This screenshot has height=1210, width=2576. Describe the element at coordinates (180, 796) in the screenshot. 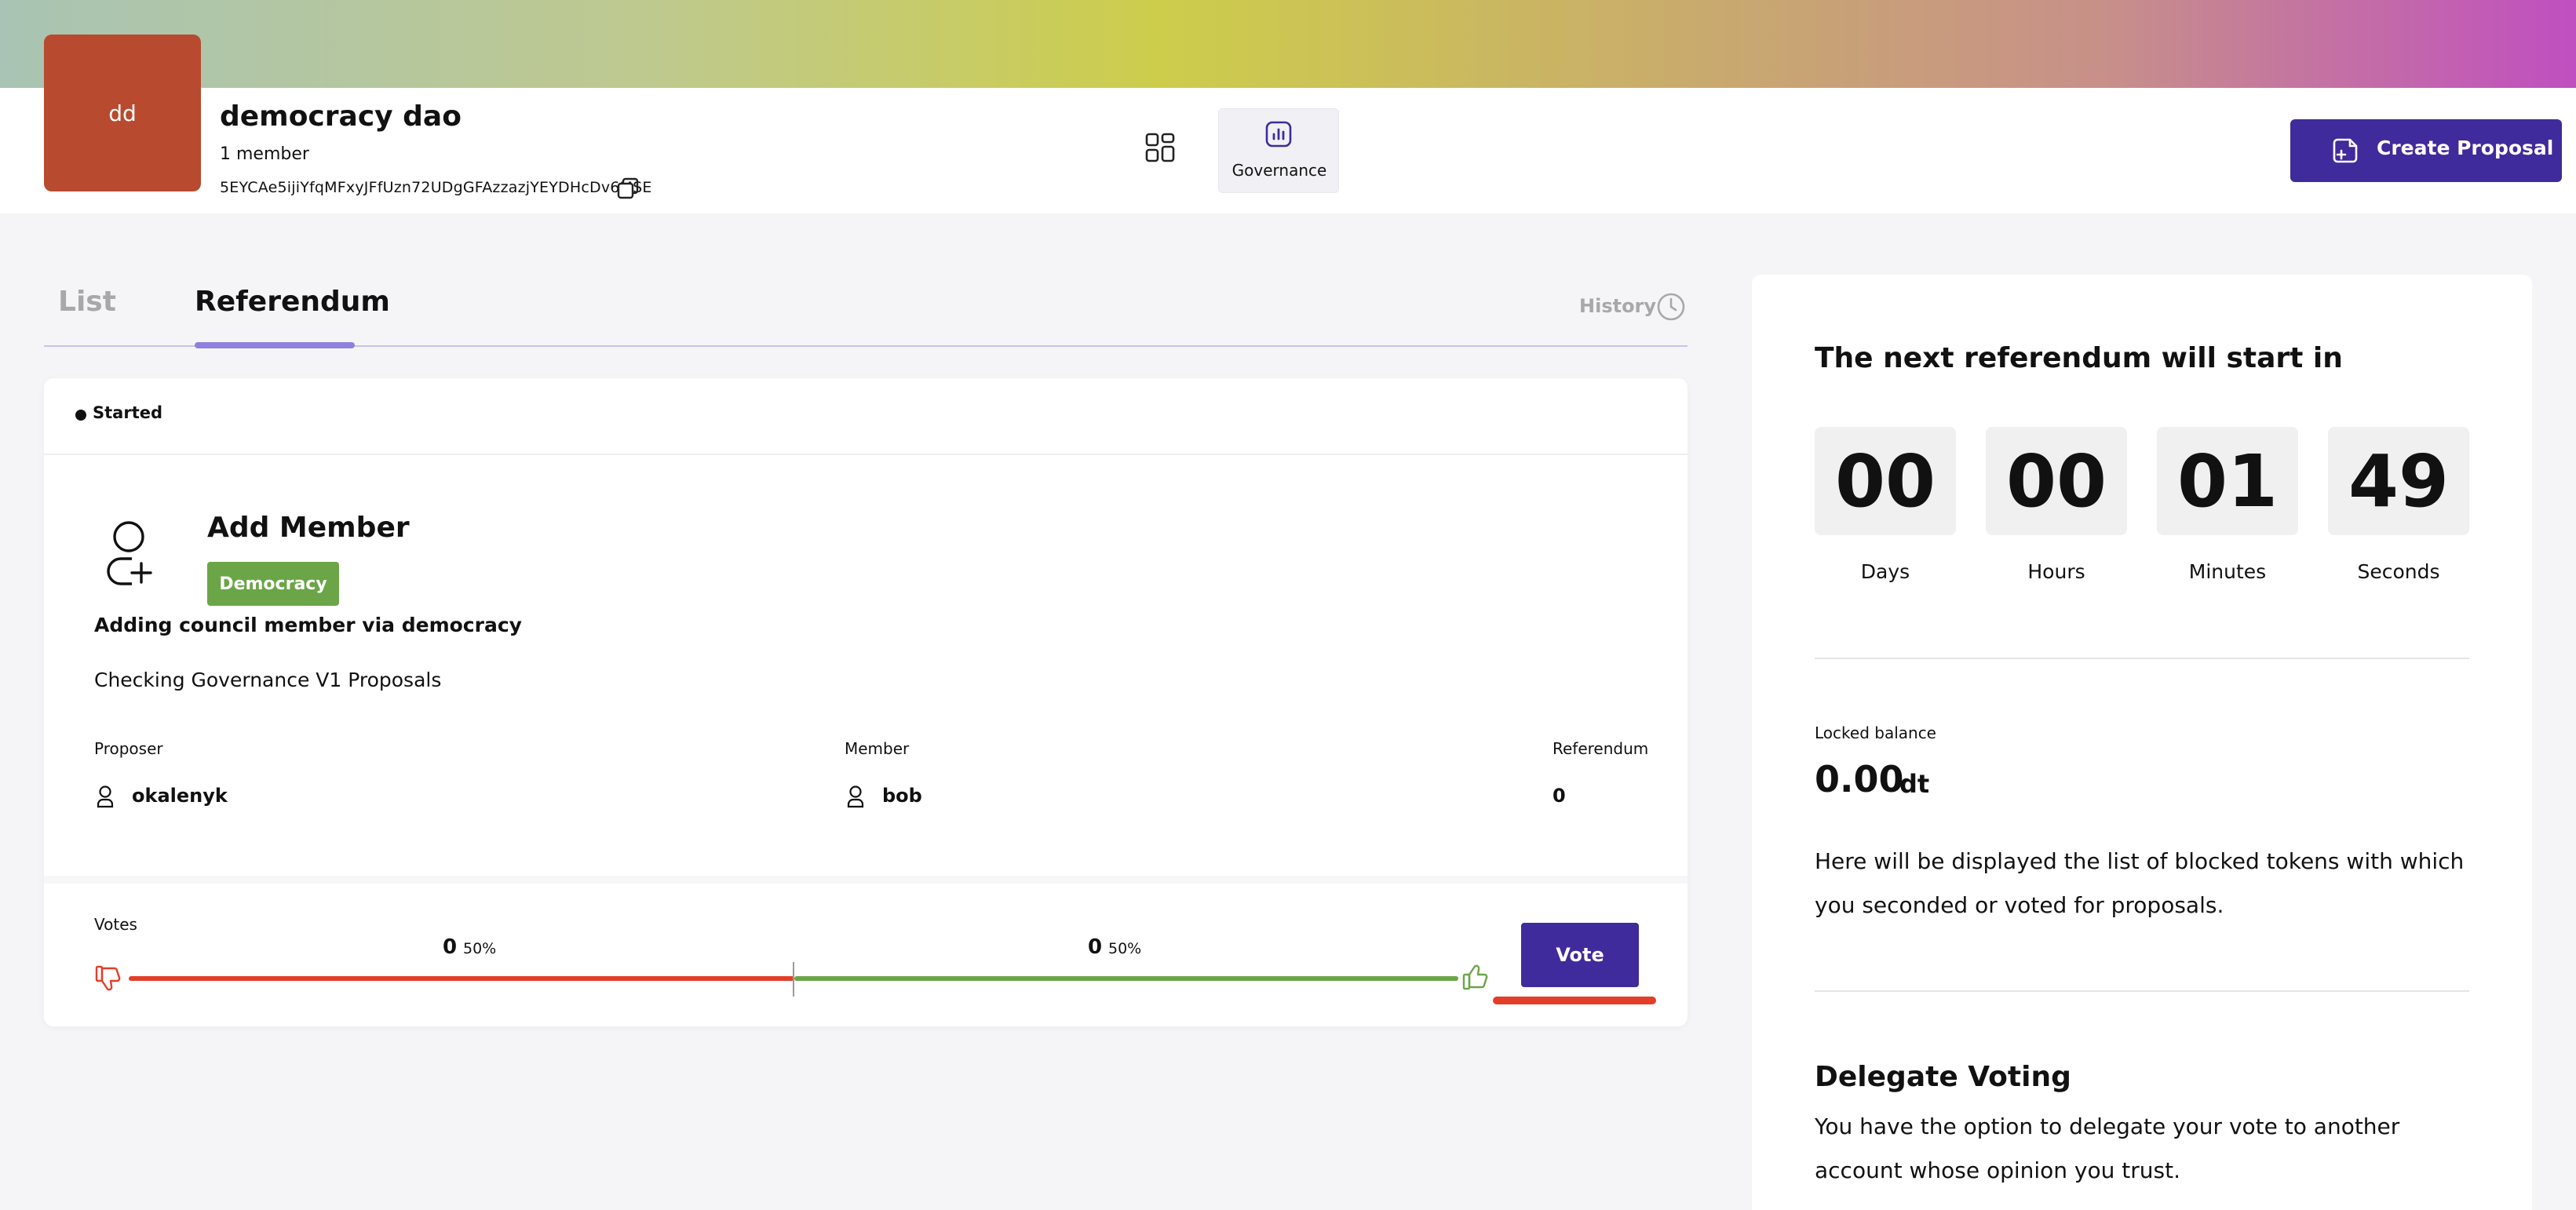

I see `proposer-value: okalenyk` at that location.